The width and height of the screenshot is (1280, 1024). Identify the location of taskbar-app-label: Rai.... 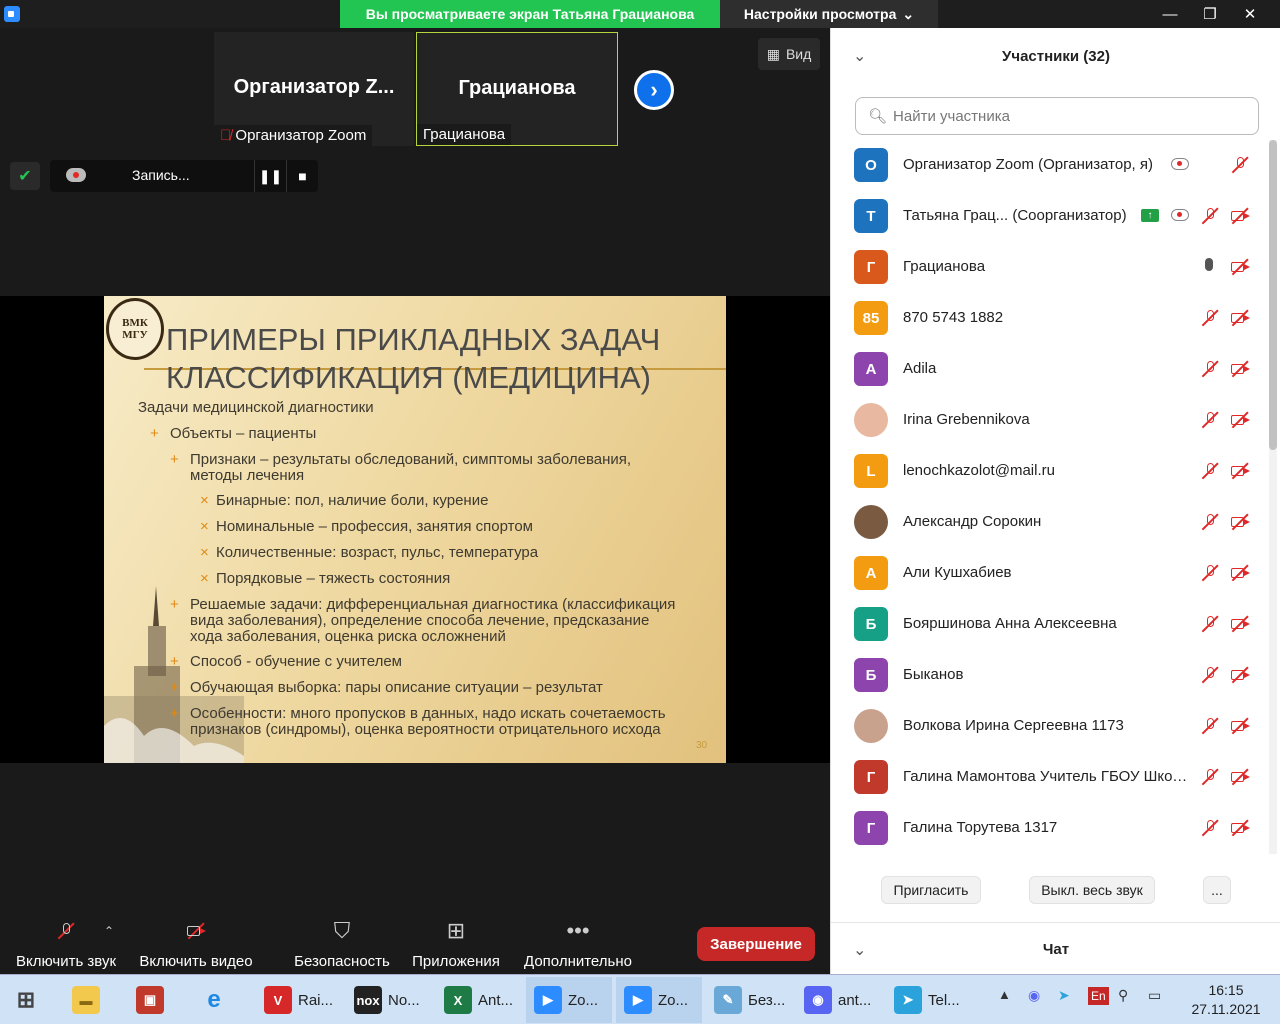
(316, 1000).